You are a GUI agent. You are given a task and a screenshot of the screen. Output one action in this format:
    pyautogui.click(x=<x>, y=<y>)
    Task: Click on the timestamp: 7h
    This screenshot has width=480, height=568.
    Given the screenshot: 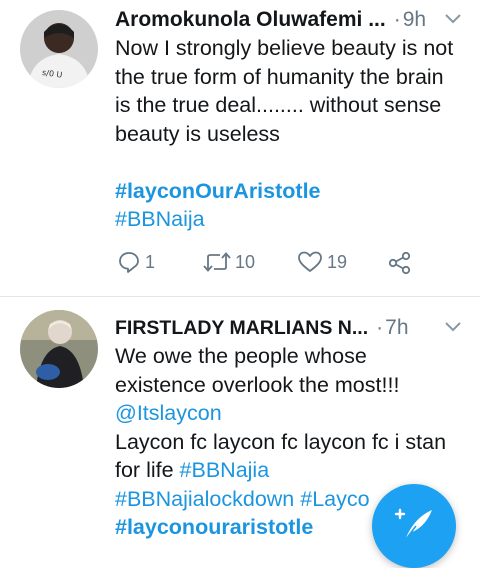 What is the action you would take?
    pyautogui.click(x=396, y=328)
    